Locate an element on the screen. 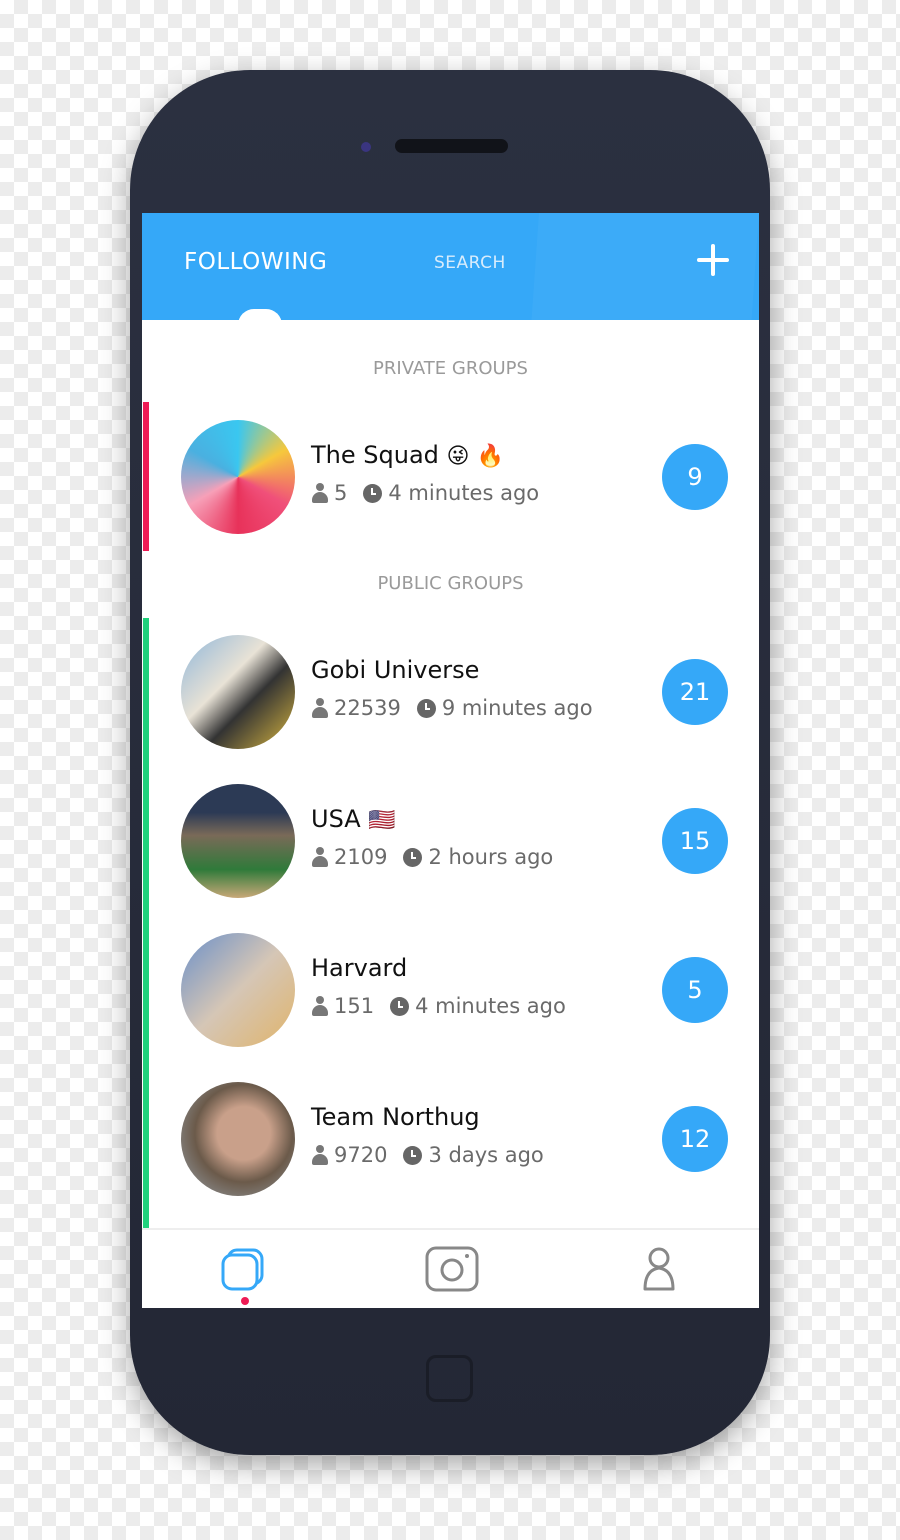  group-meta: 151 4 minutes ago is located at coordinates (439, 1006).